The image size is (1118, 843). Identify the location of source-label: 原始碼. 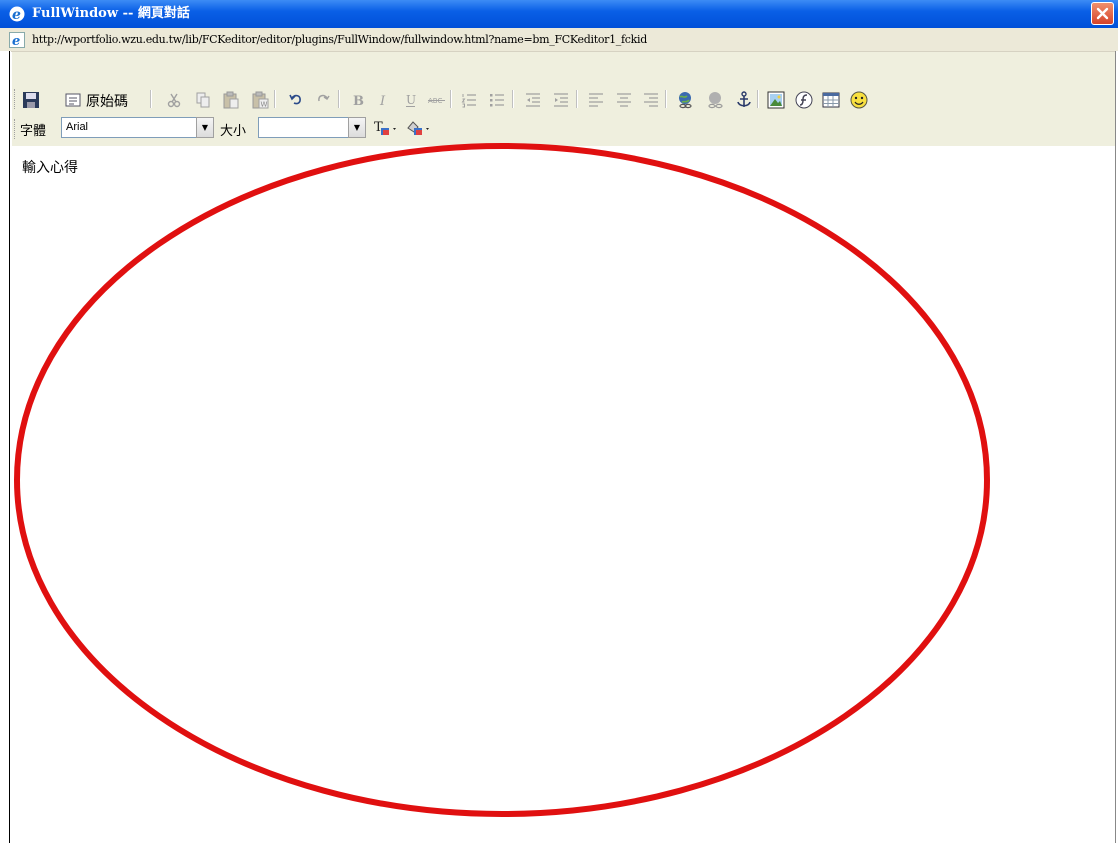
(107, 101).